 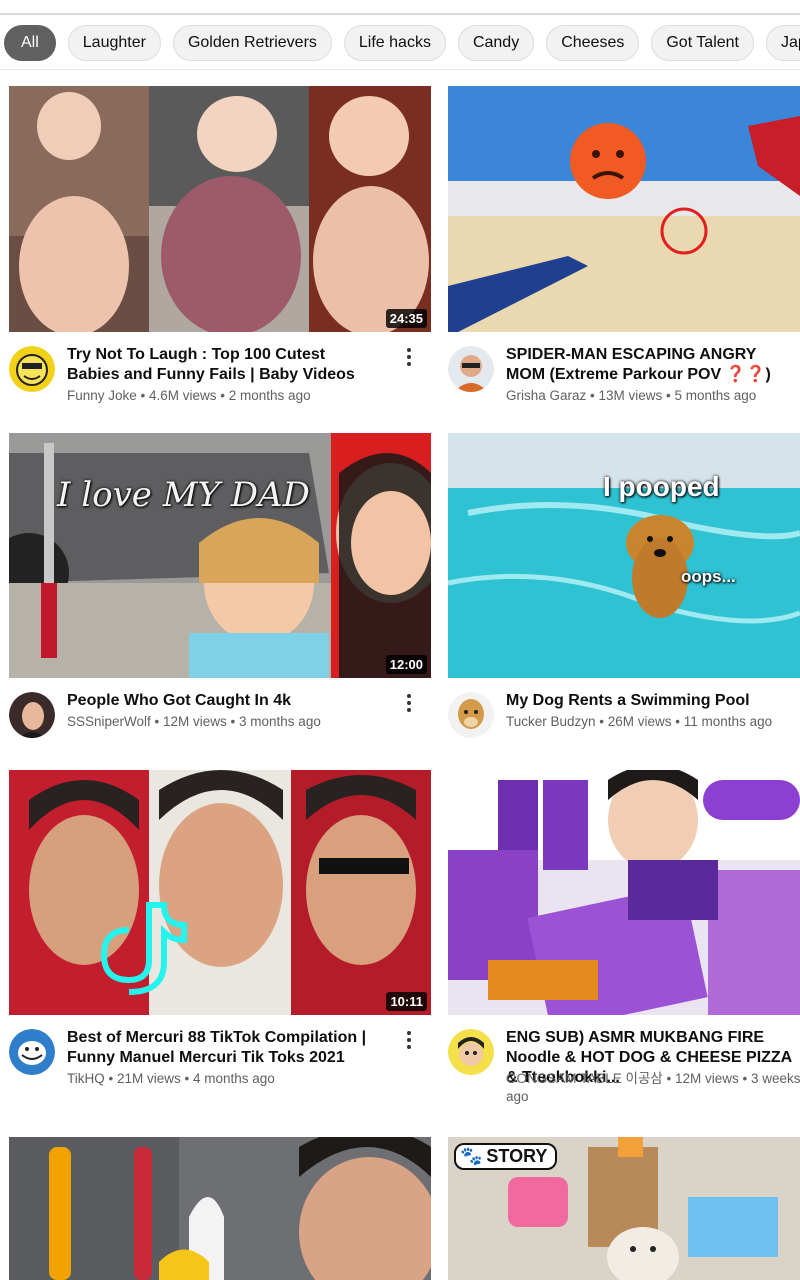 What do you see at coordinates (109, 721) in the screenshot?
I see `channel-name: SSSniperWolf` at bounding box center [109, 721].